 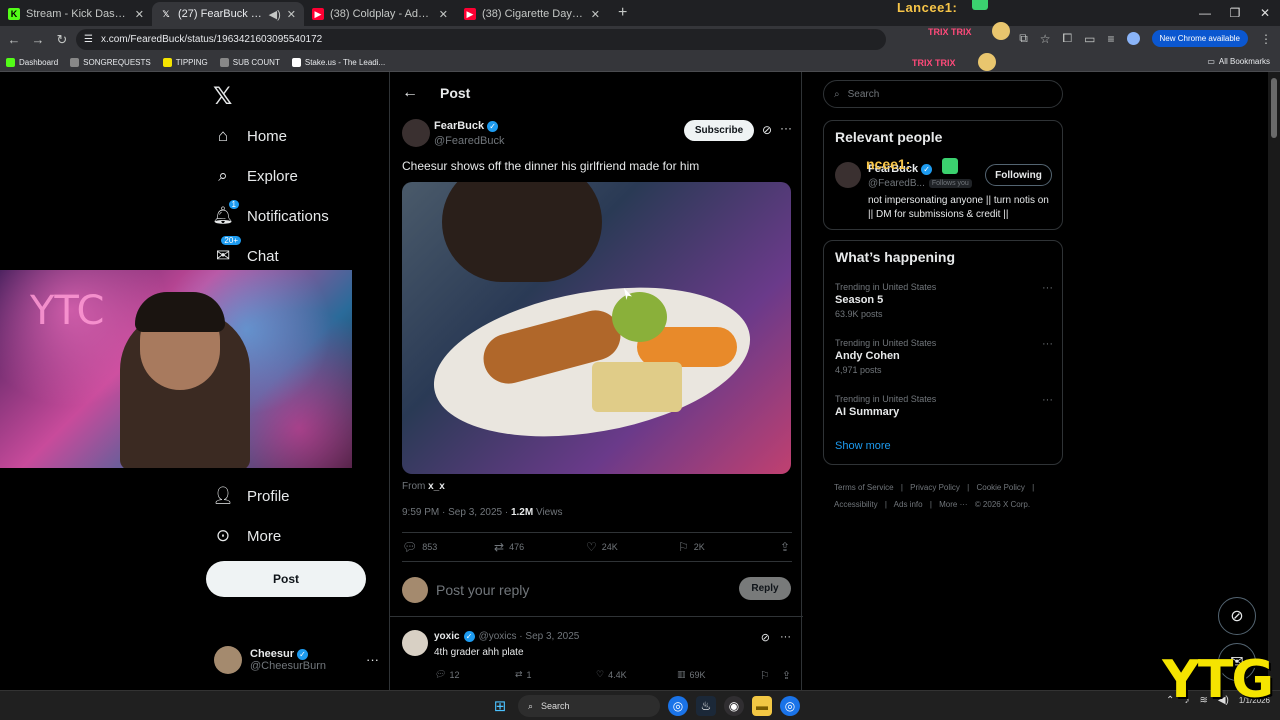 What do you see at coordinates (459, 126) in the screenshot?
I see `author-name: FearBuck` at bounding box center [459, 126].